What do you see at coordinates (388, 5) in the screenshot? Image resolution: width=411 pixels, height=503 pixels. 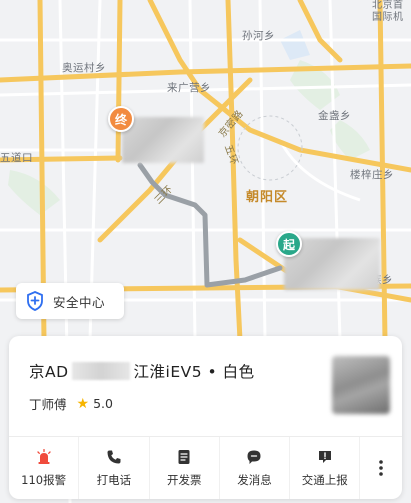 I see `map-label-airport-line1: 北京首` at bounding box center [388, 5].